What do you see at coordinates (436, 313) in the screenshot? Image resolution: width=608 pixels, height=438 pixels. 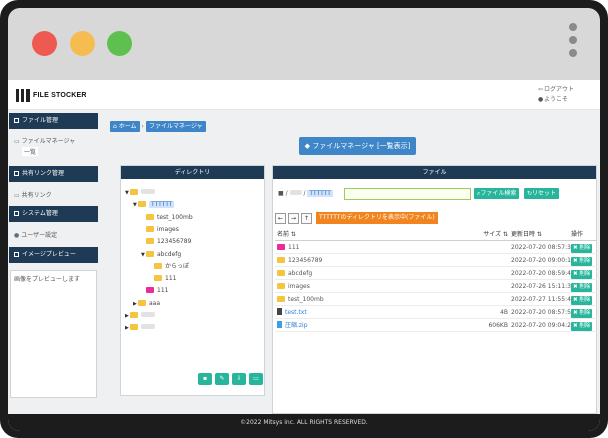 I see `table-row: test.txt 4B 2022-07-20 08:57:54 ✖ 削除` at bounding box center [436, 313].